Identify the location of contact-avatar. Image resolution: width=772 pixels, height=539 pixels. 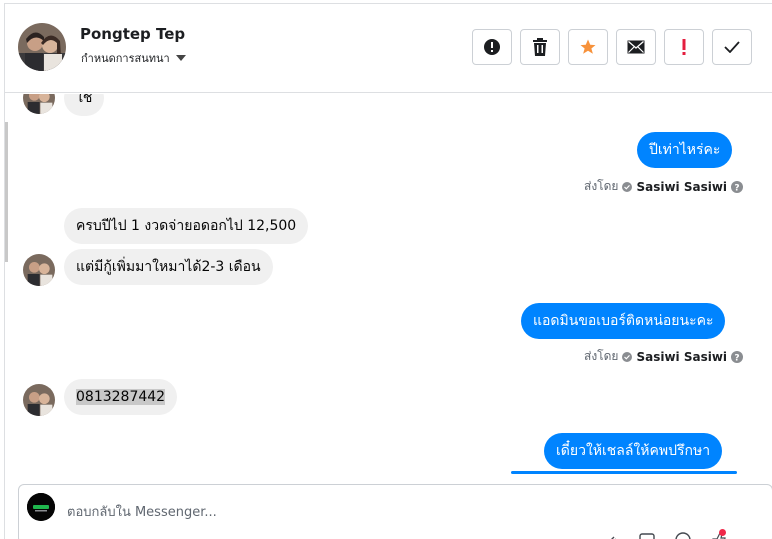
(42, 47).